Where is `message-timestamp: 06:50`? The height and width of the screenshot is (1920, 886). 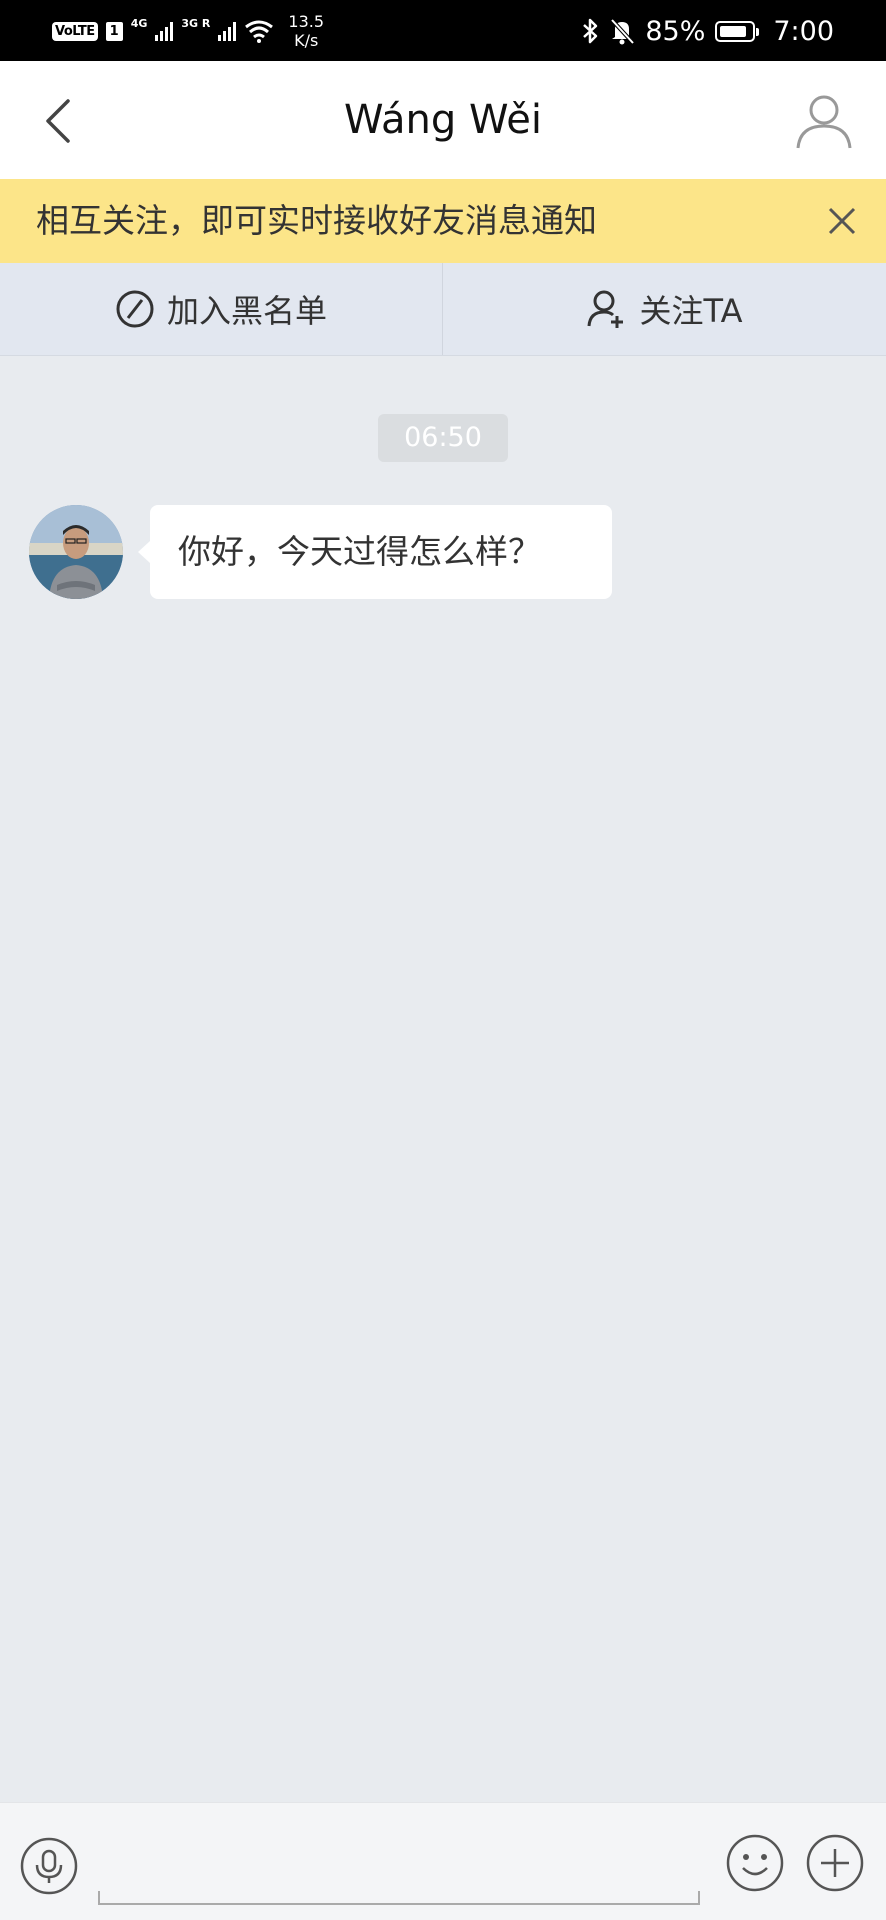 message-timestamp: 06:50 is located at coordinates (443, 438).